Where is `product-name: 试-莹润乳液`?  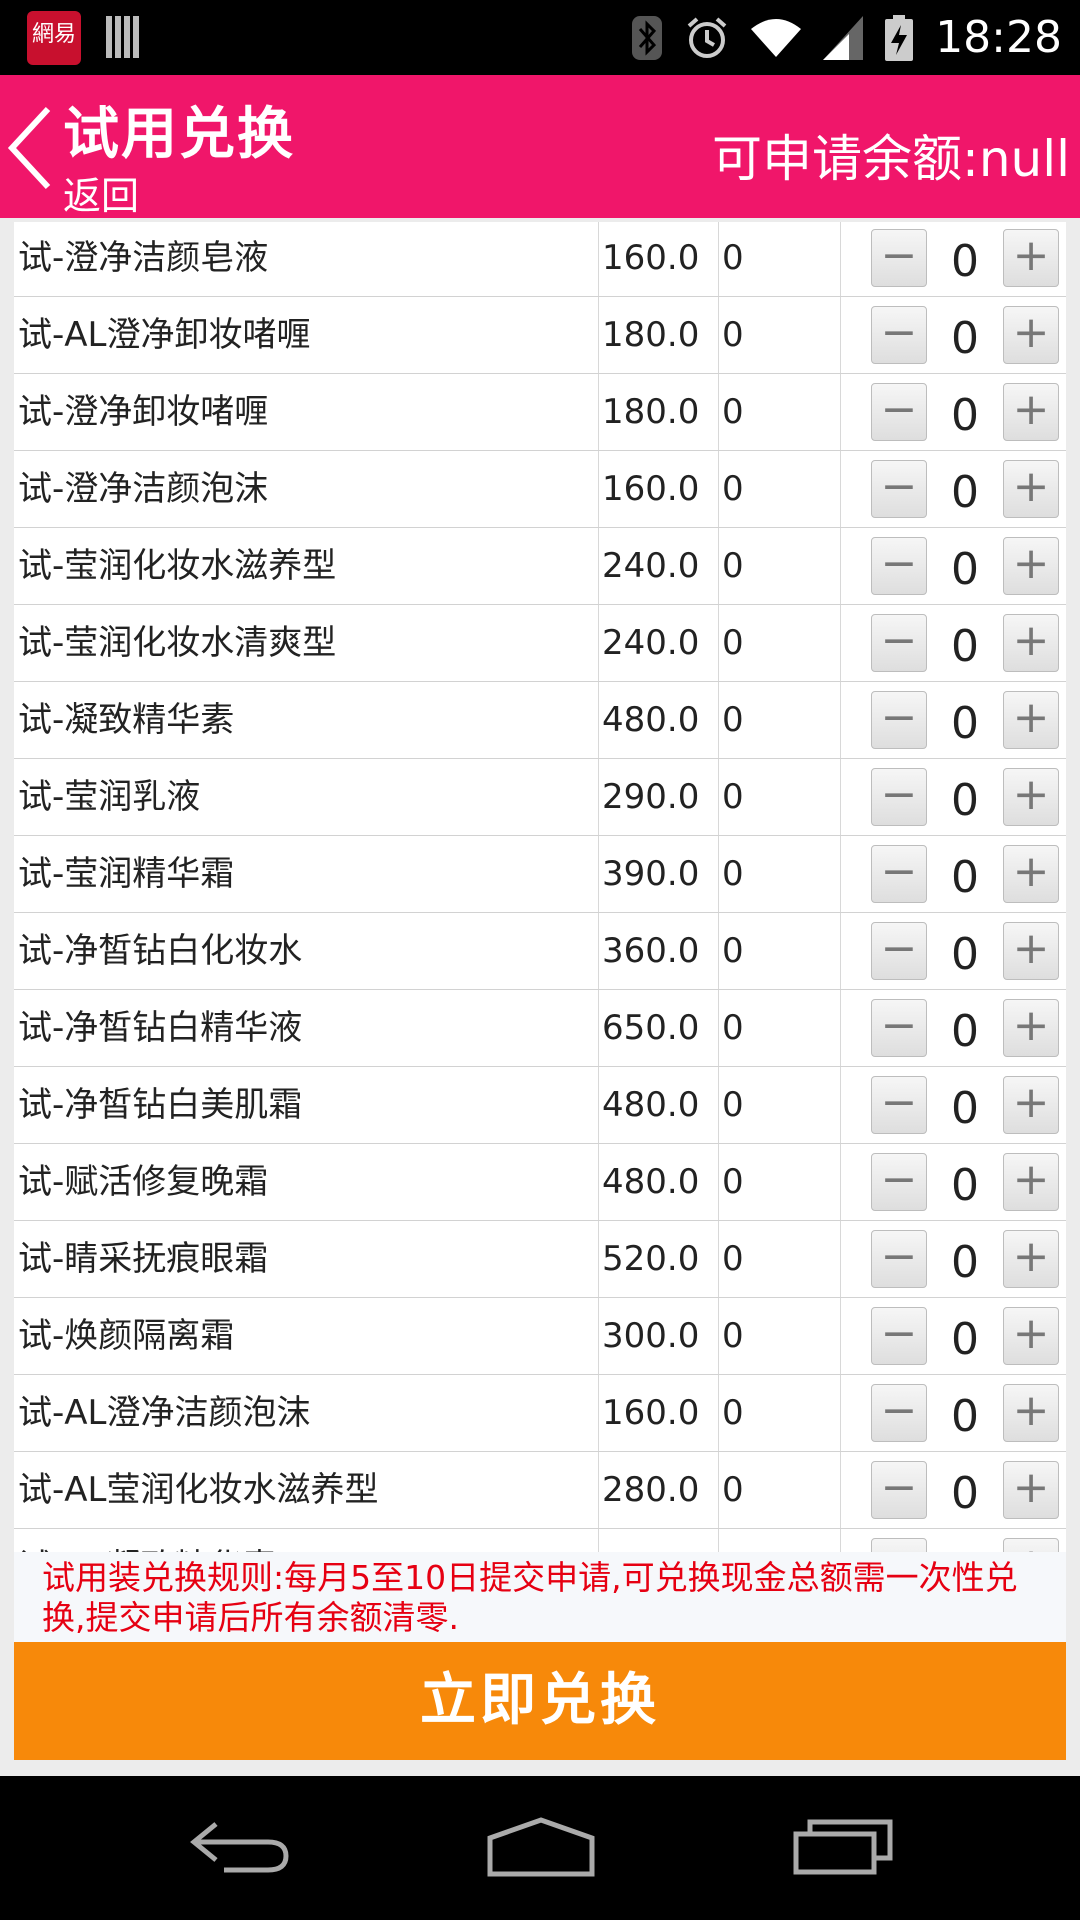
product-name: 试-莹润乳液 is located at coordinates (109, 797).